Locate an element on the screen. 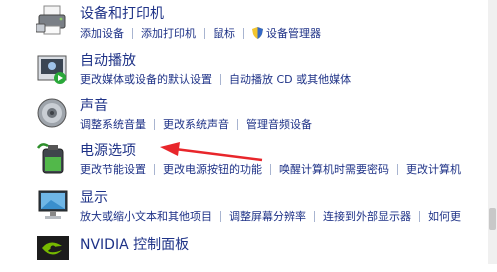  scrollbar-thumb is located at coordinates (492, 219).